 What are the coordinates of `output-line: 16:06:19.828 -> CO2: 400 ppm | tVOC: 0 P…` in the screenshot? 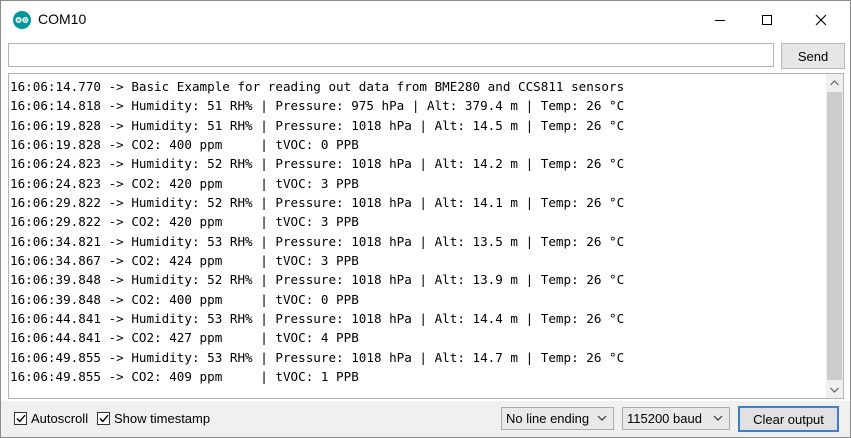 It's located at (184, 144).